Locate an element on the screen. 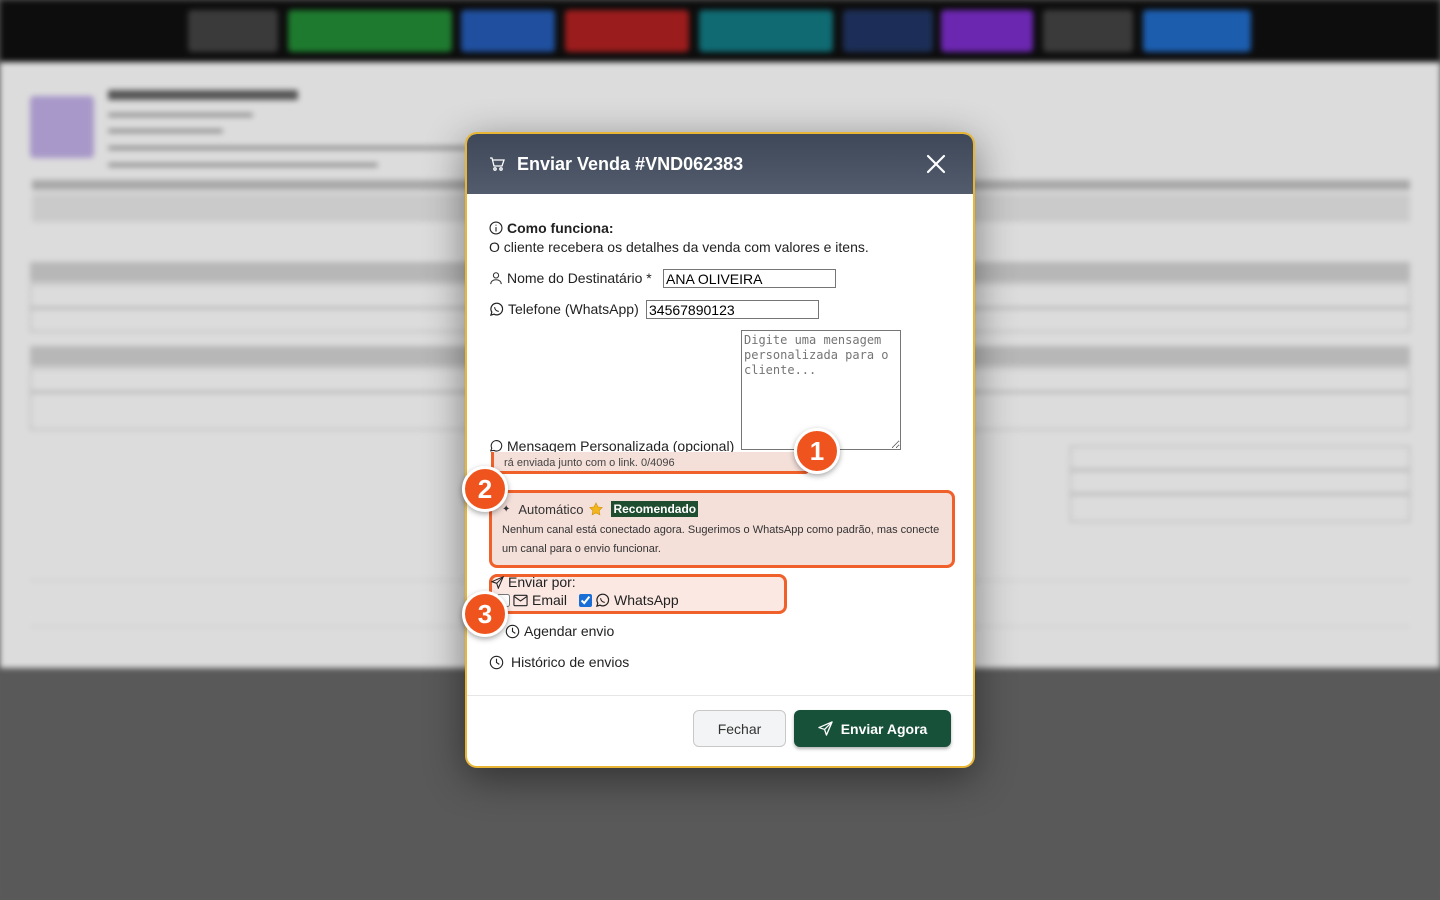  email-label: Email is located at coordinates (550, 600).